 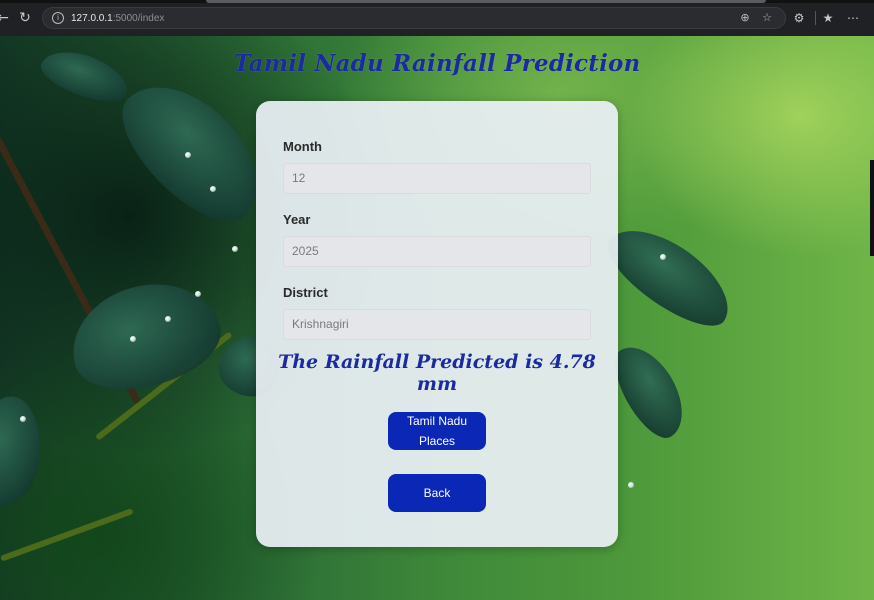 What do you see at coordinates (305, 292) in the screenshot?
I see `district-label: District` at bounding box center [305, 292].